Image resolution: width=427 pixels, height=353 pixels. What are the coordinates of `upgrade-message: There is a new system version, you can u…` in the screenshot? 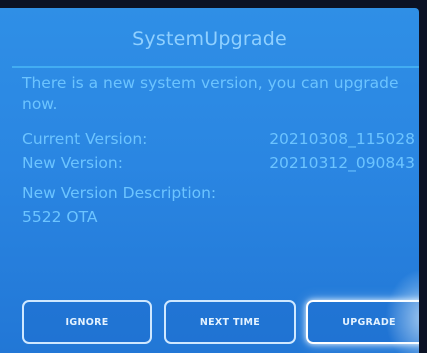 It's located at (210, 93).